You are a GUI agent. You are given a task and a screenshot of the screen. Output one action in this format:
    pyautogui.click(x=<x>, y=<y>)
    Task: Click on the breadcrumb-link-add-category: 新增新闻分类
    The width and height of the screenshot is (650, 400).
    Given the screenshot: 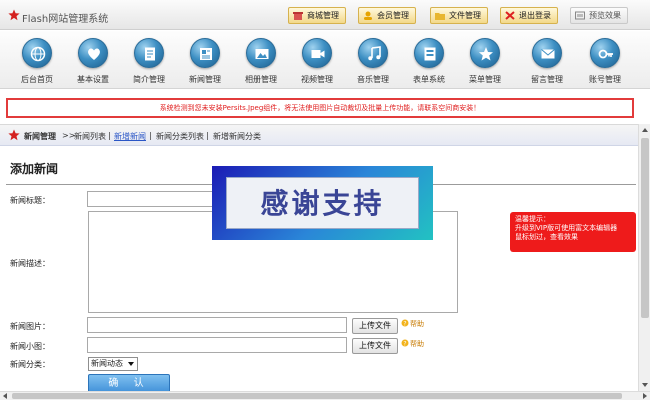 What is the action you would take?
    pyautogui.click(x=237, y=136)
    